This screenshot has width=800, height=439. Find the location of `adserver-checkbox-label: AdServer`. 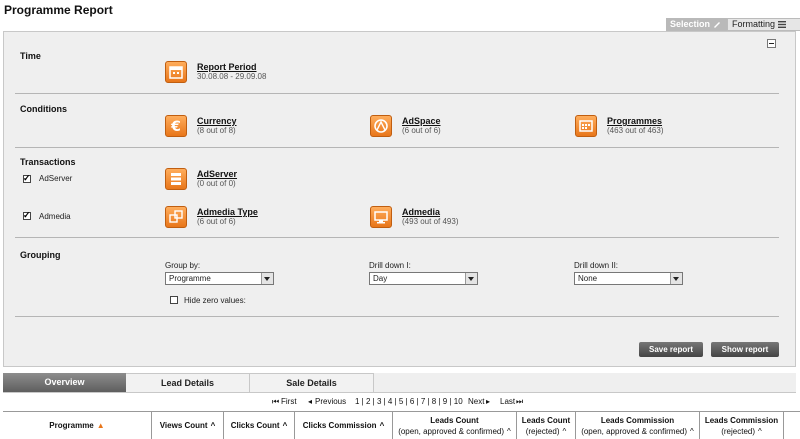

adserver-checkbox-label: AdServer is located at coordinates (56, 178).